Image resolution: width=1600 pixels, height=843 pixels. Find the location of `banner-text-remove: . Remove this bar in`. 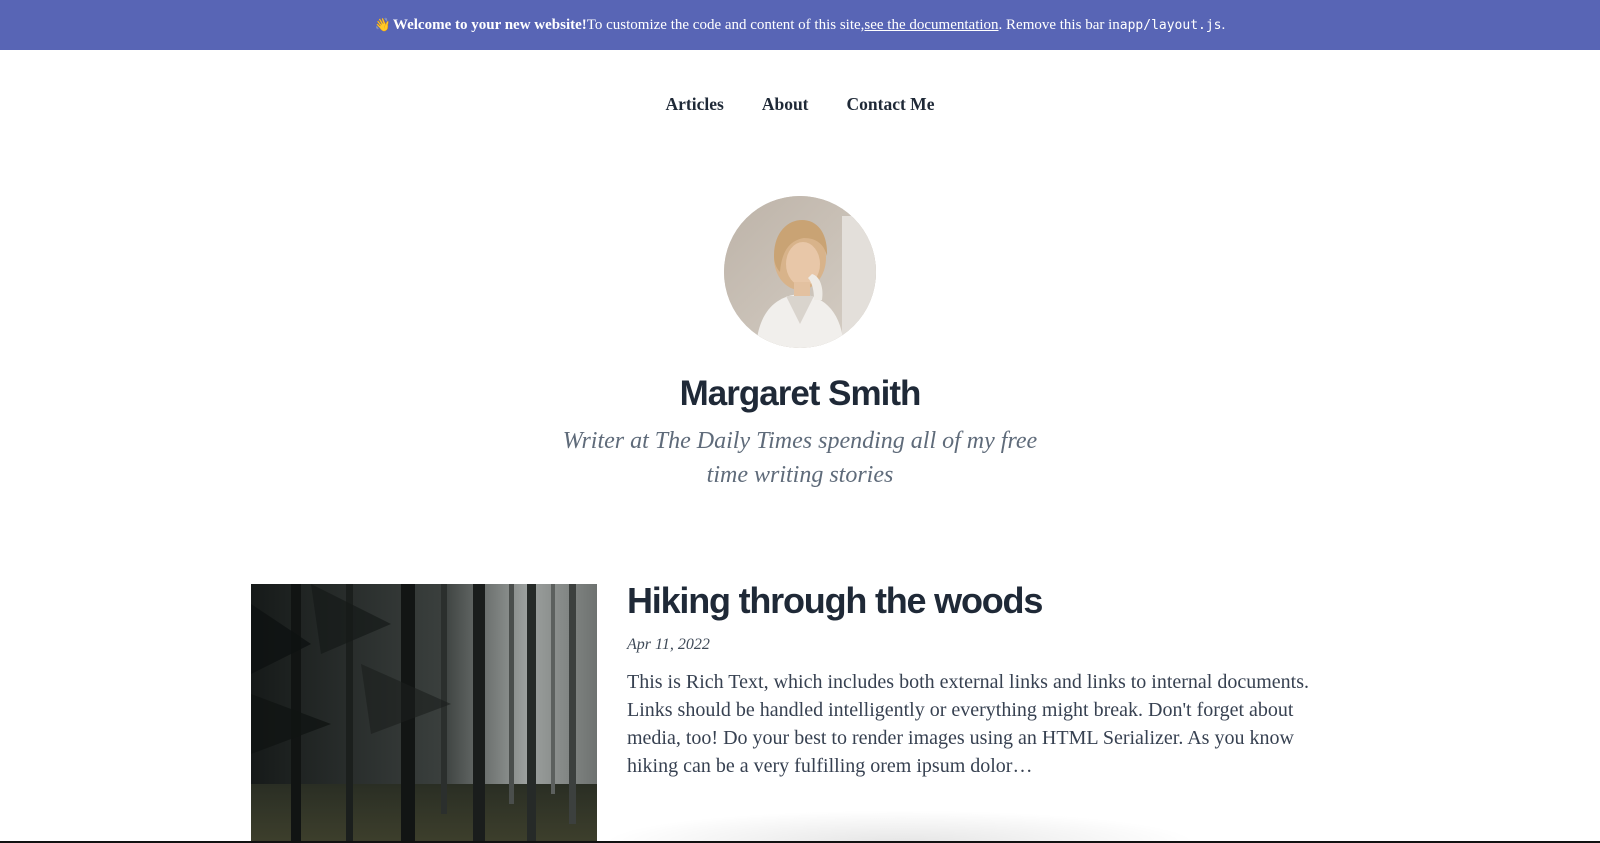

banner-text-remove: . Remove this bar in is located at coordinates (1059, 24).